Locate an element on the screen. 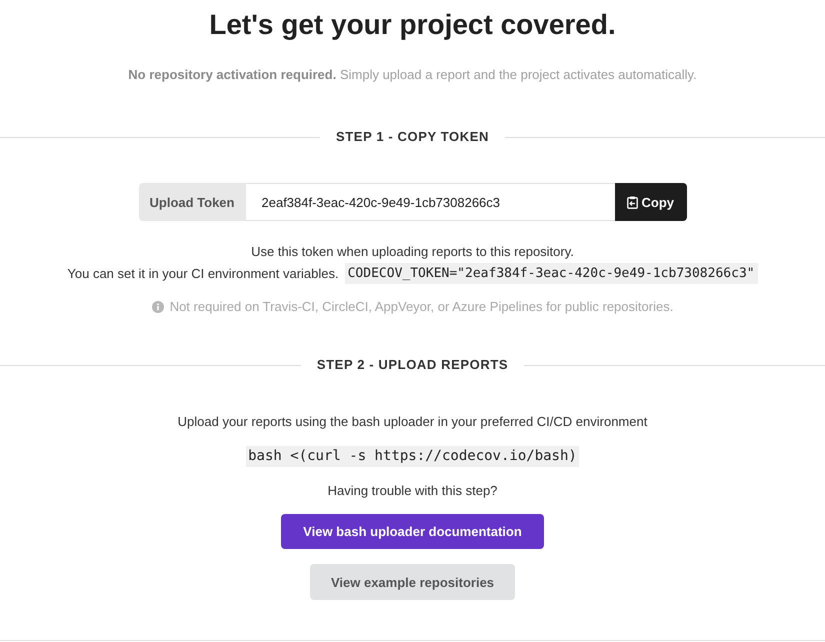  token-field: 2eaf384f-3eac-420c-9e49-1cb7308266c3 is located at coordinates (430, 202).